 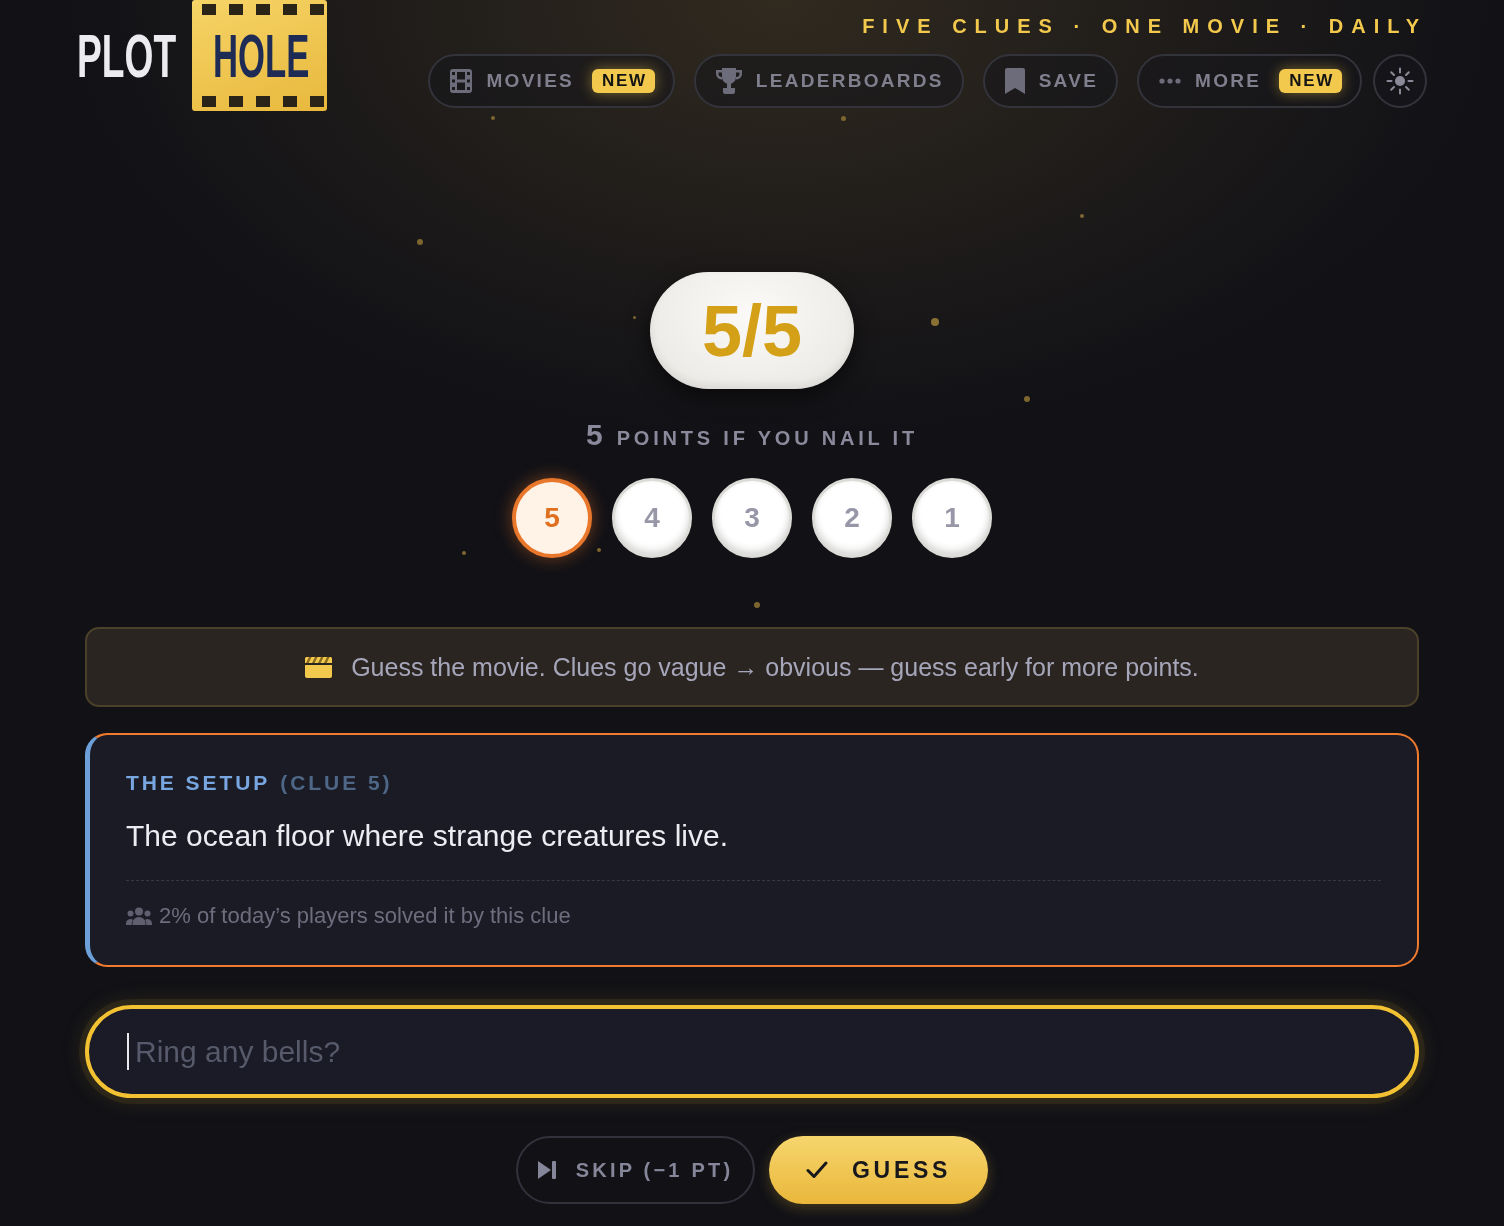 I want to click on clue-step: 1, so click(x=952, y=518).